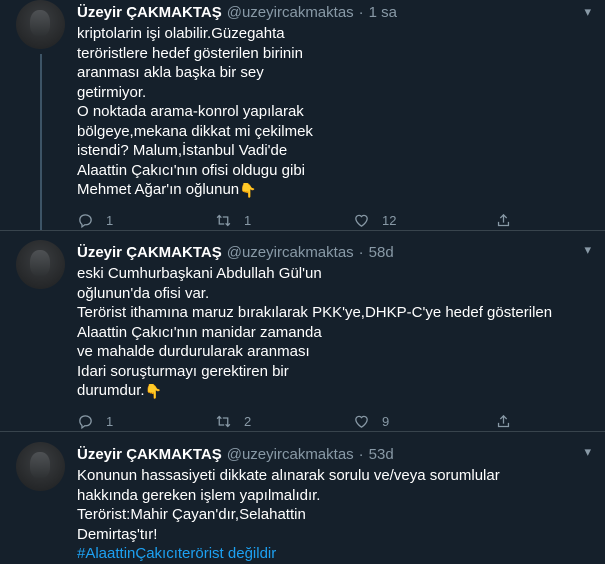 The width and height of the screenshot is (605, 564). What do you see at coordinates (248, 421) in the screenshot?
I see `retweet-count: 2` at bounding box center [248, 421].